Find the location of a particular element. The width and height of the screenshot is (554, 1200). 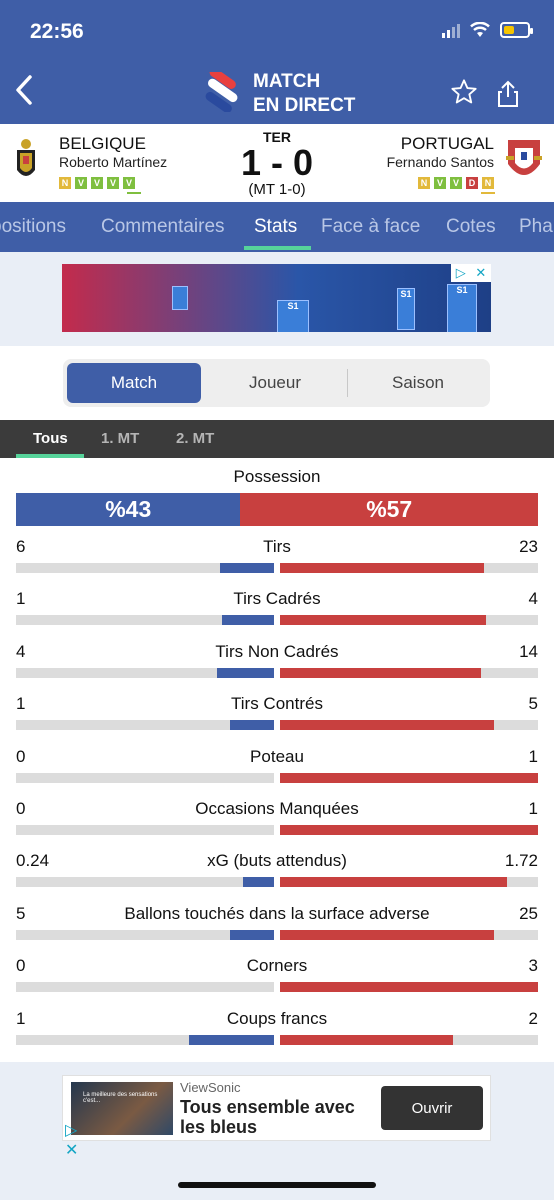

period-2mt: 2. MT is located at coordinates (195, 438).